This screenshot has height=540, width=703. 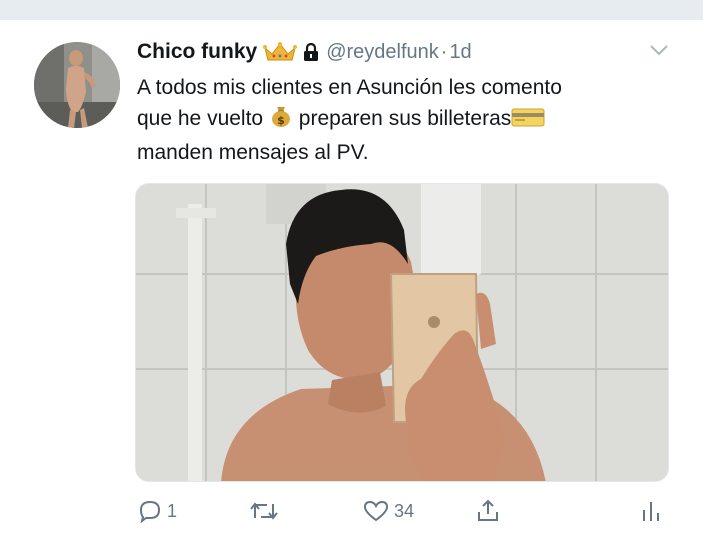 I want to click on reply-count: 1, so click(x=172, y=510).